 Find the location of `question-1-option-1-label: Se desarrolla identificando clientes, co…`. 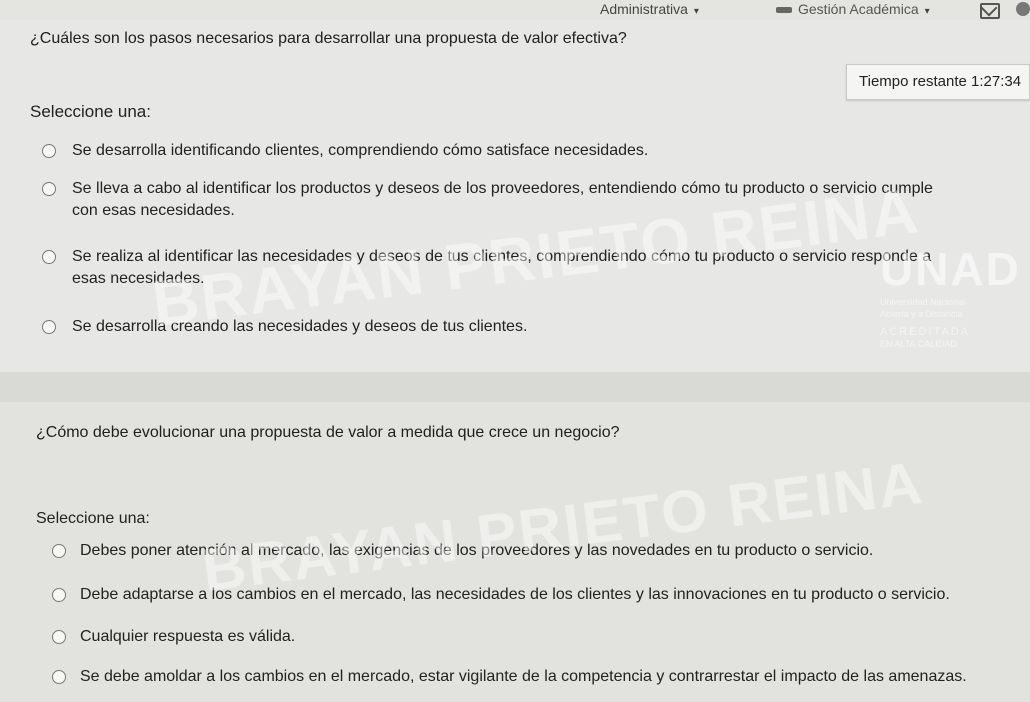

question-1-option-1-label: Se desarrolla identificando clientes, co… is located at coordinates (360, 151).